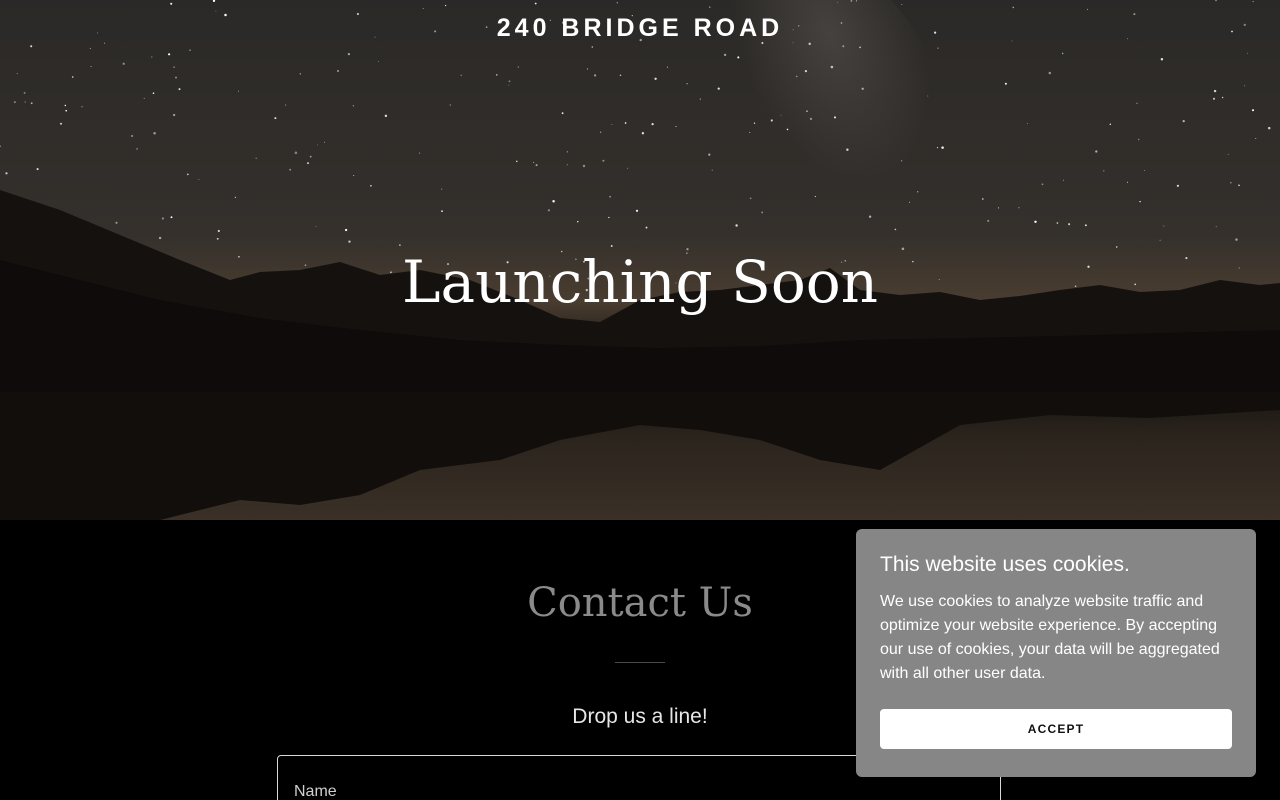 Image resolution: width=1280 pixels, height=800 pixels. I want to click on cookie-banner-title: This website uses cookies., so click(1005, 564).